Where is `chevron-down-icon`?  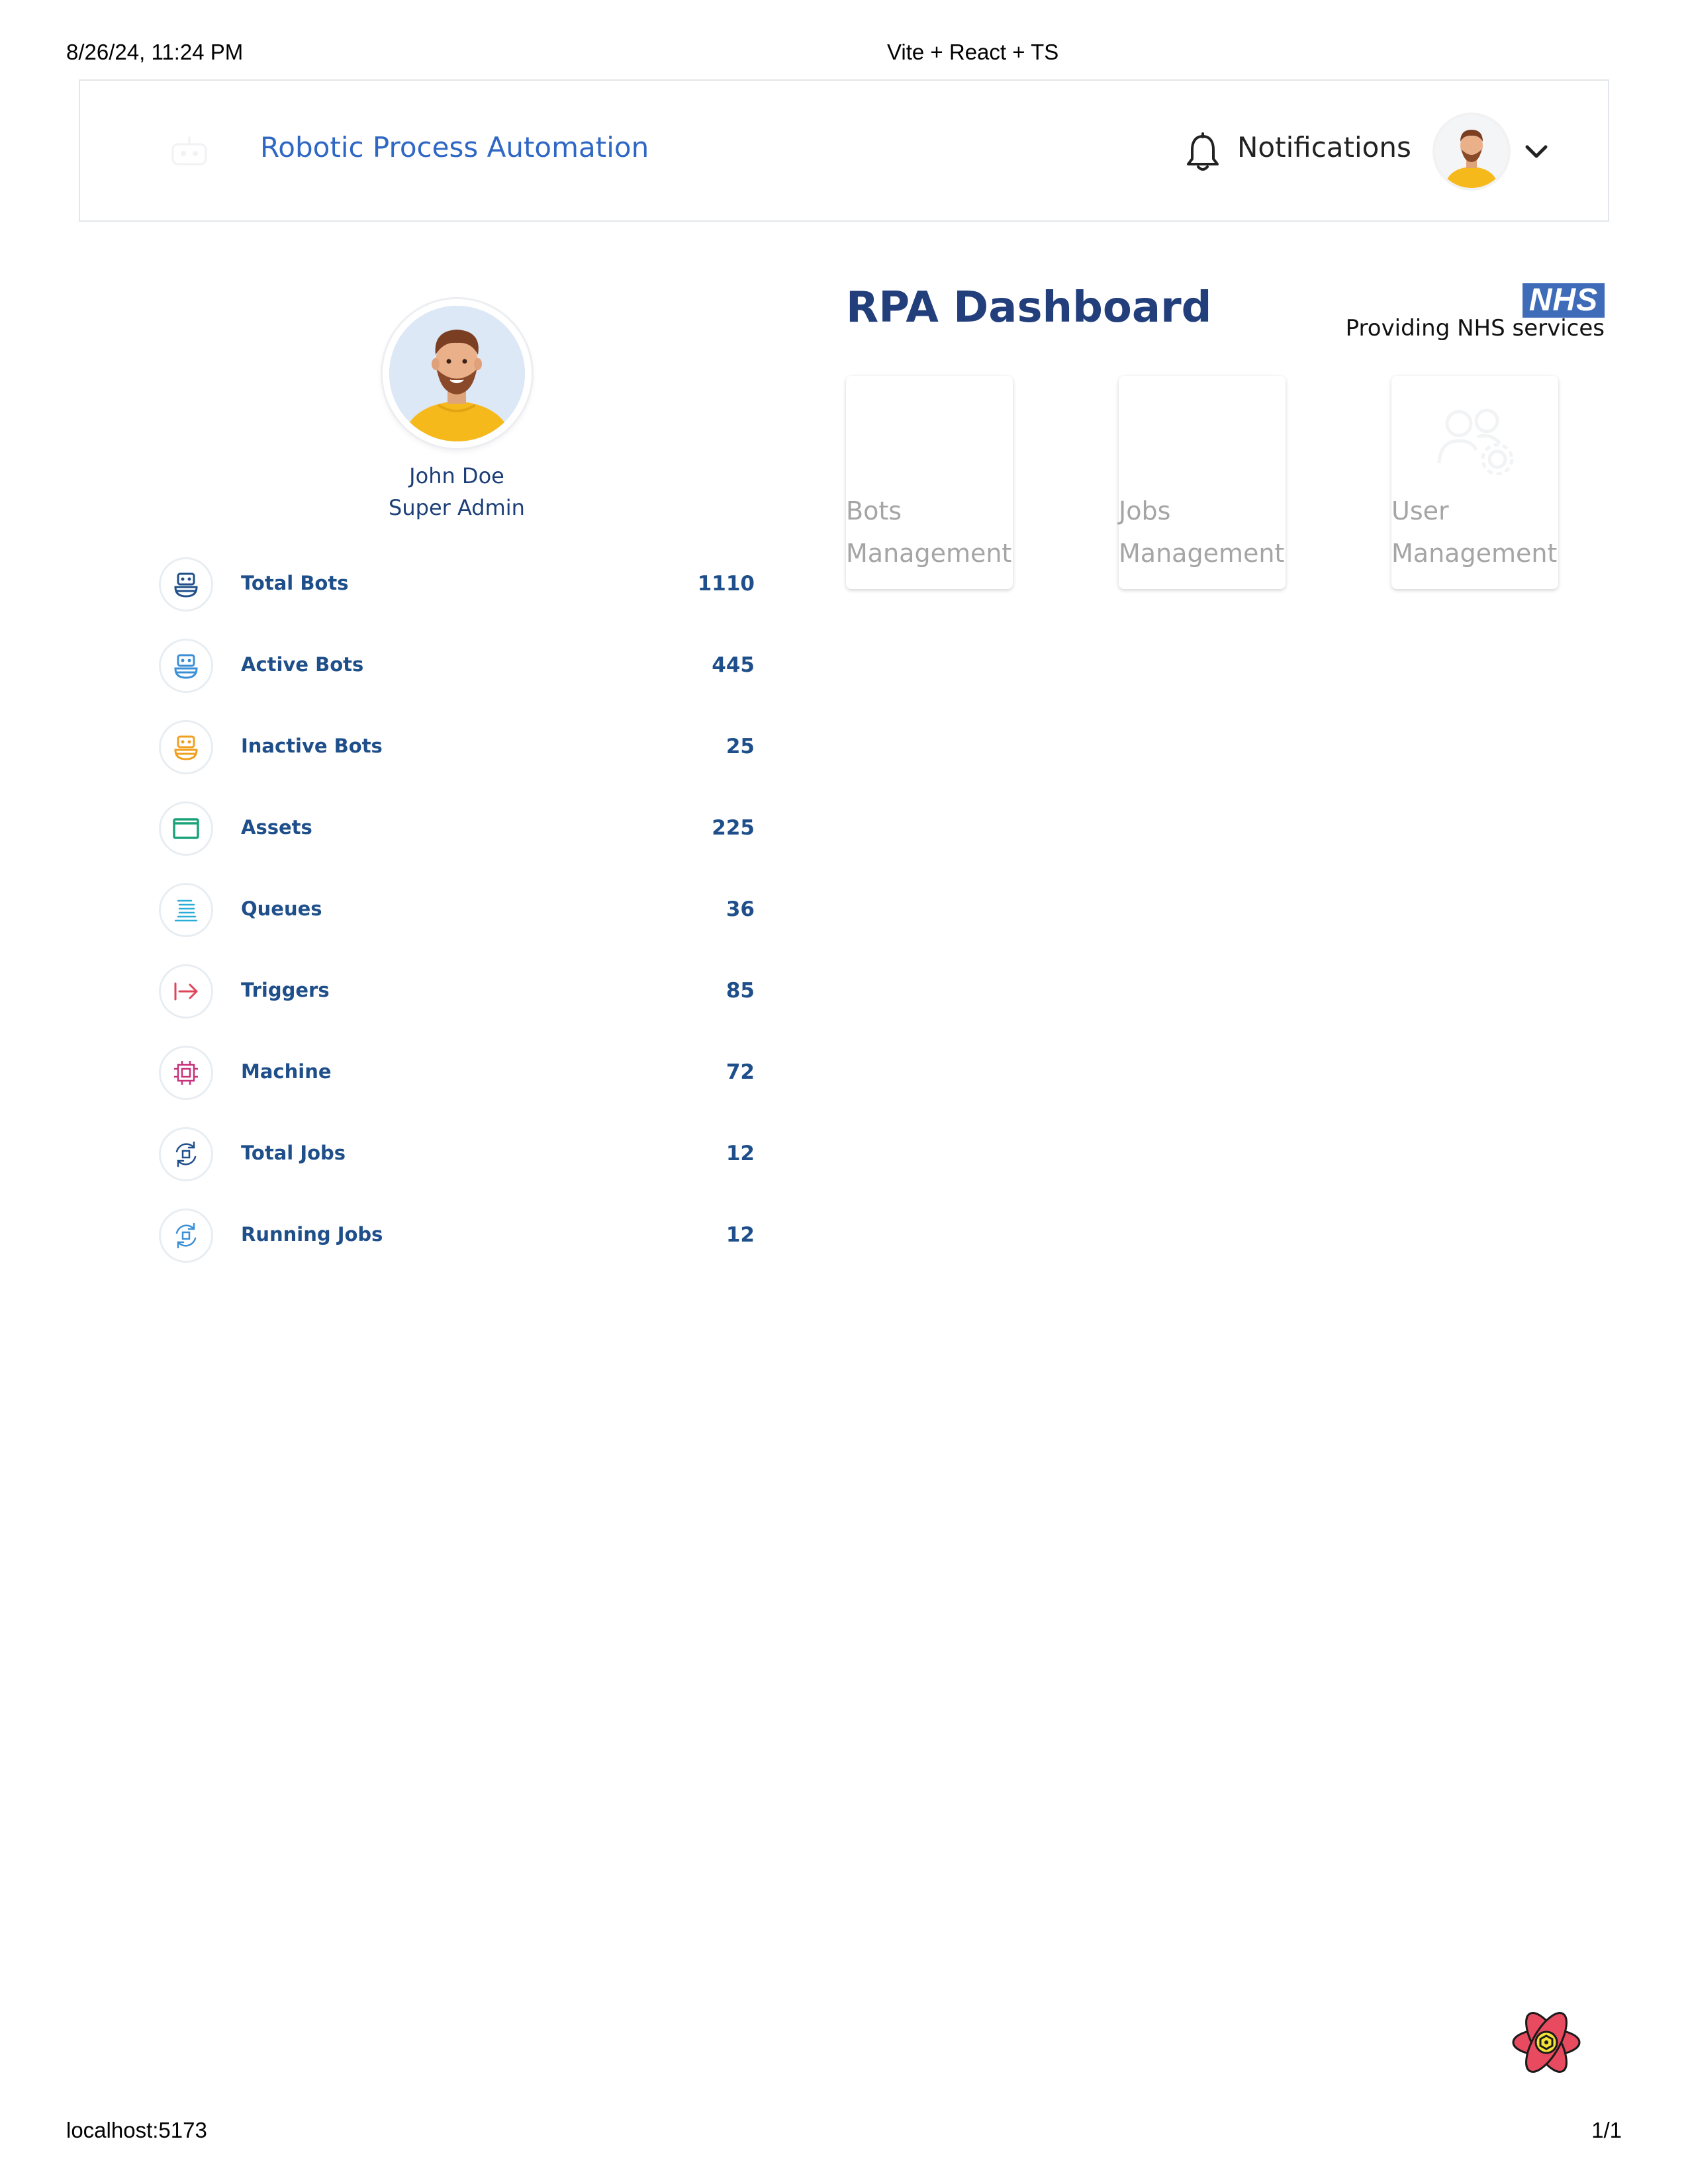 chevron-down-icon is located at coordinates (1536, 152).